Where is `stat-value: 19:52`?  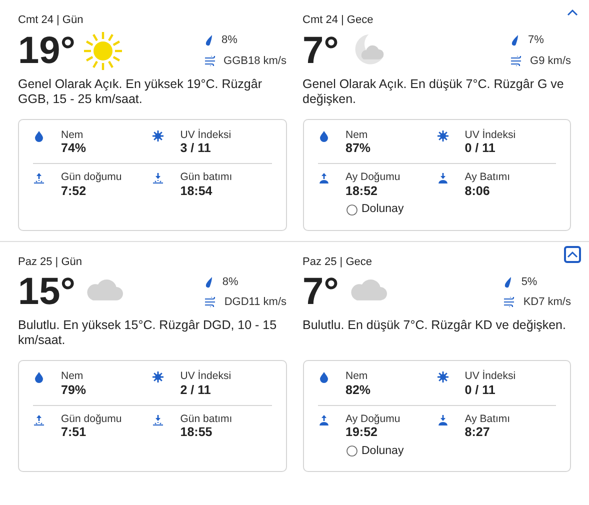 stat-value: 19:52 is located at coordinates (362, 432).